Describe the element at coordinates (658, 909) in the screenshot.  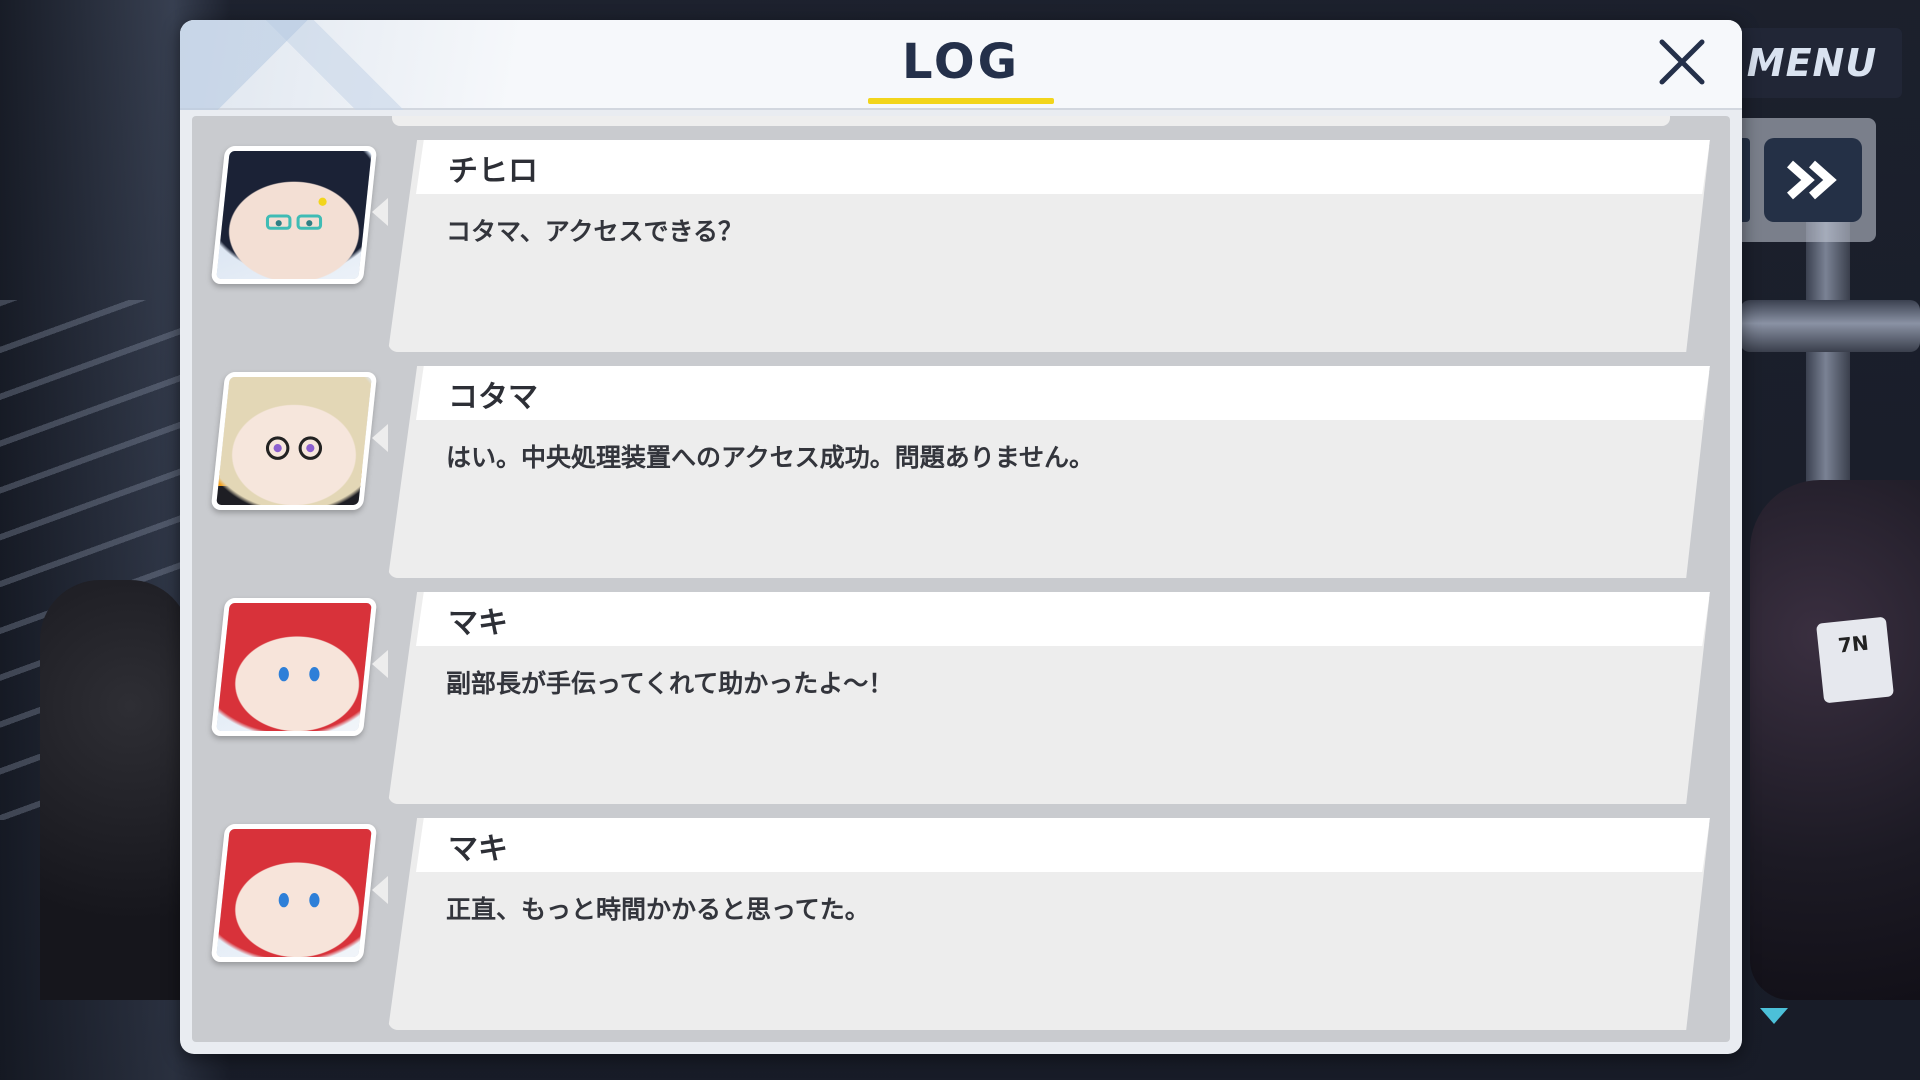
I see `dialogue-text: 正直、もっと時間かかると思ってた。` at that location.